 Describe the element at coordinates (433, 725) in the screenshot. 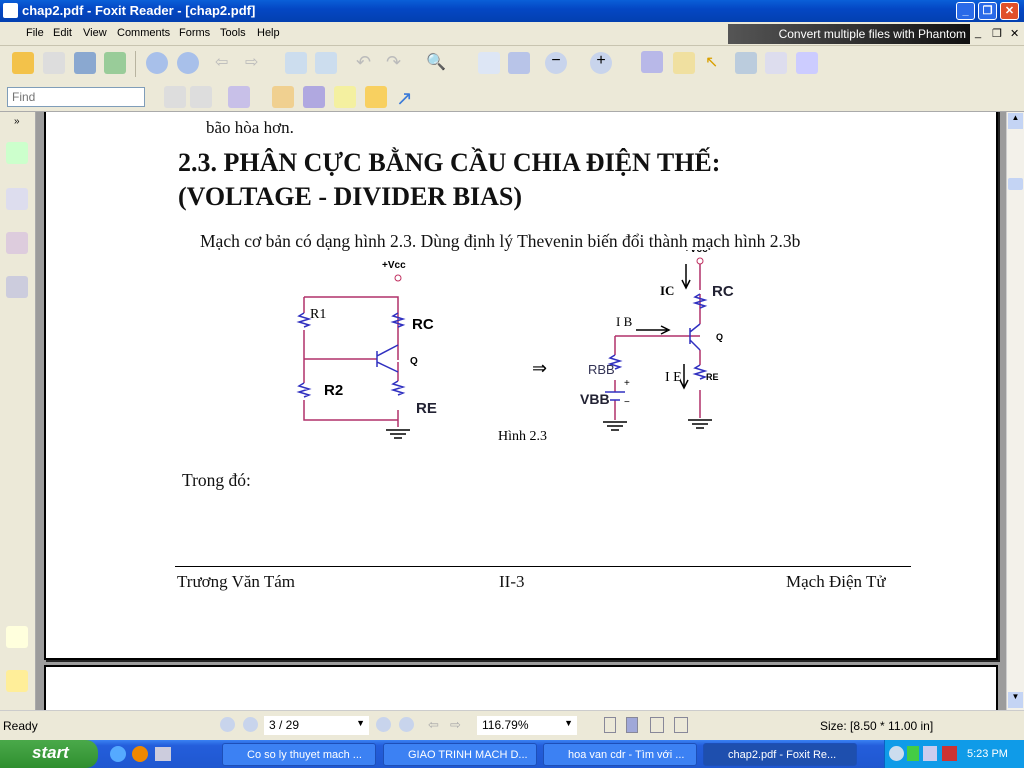

I see `prev-view-icon: ⇦` at that location.